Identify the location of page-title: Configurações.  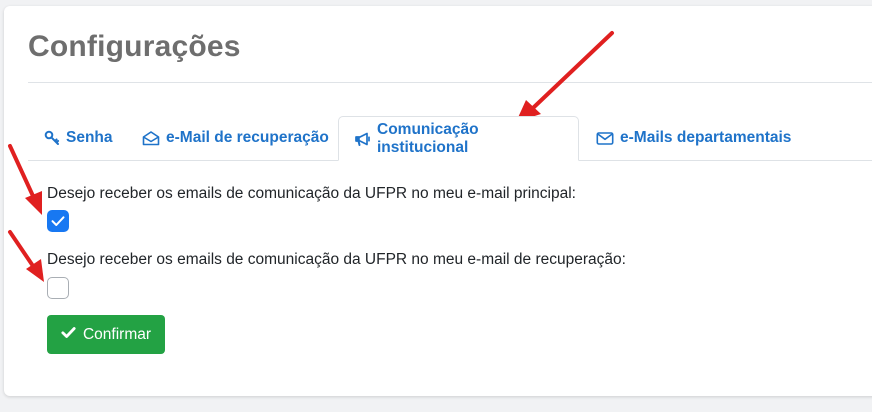
(134, 46).